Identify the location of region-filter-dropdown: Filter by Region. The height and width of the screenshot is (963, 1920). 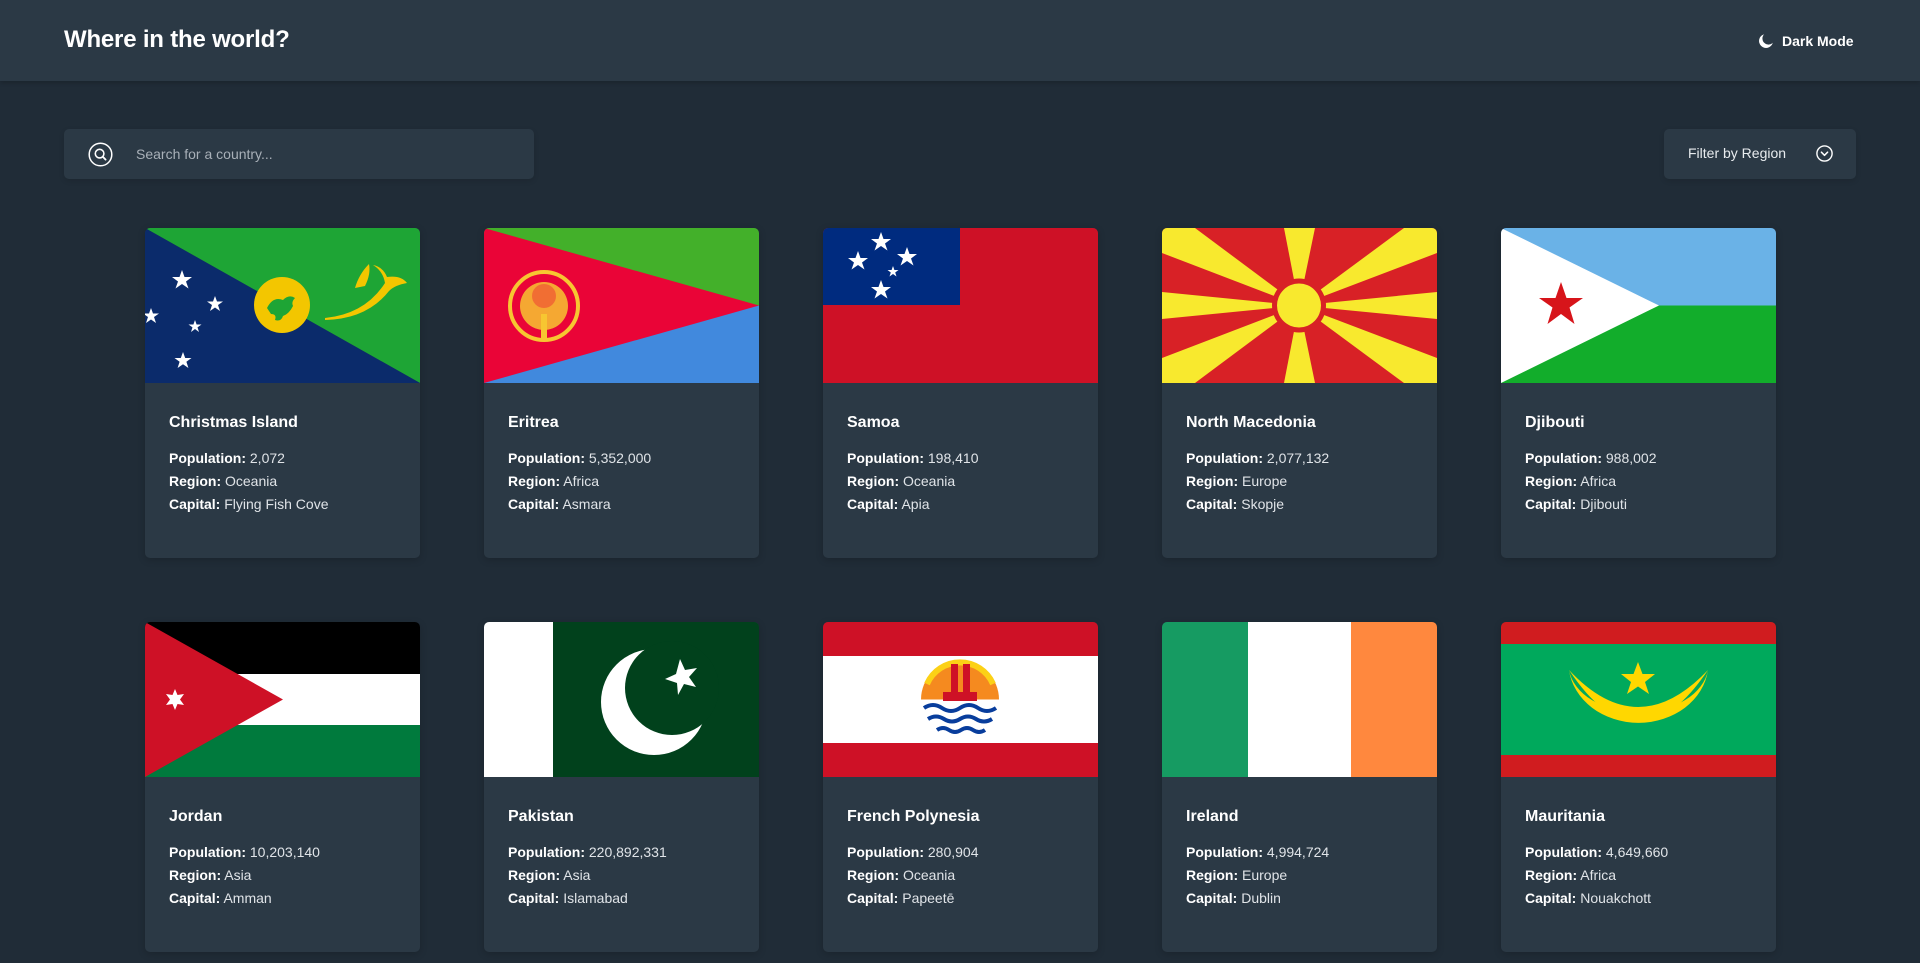
(1760, 154).